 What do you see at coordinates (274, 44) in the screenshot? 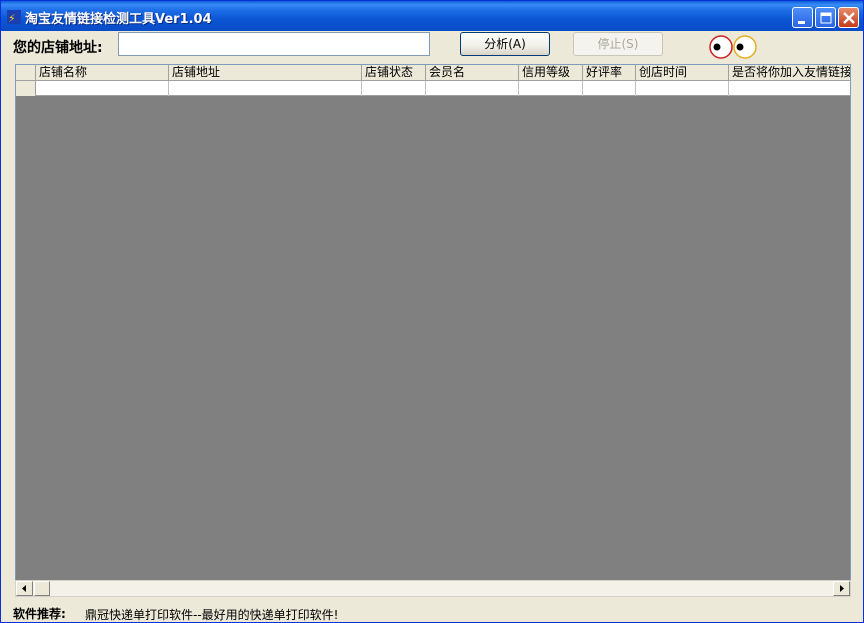
I see `shop-url-input` at bounding box center [274, 44].